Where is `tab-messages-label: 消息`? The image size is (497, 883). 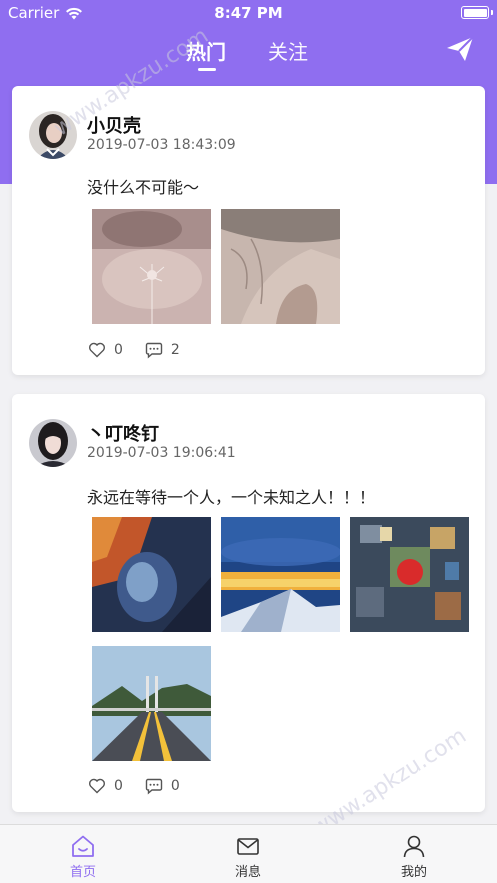
tab-messages-label: 消息 is located at coordinates (247, 872).